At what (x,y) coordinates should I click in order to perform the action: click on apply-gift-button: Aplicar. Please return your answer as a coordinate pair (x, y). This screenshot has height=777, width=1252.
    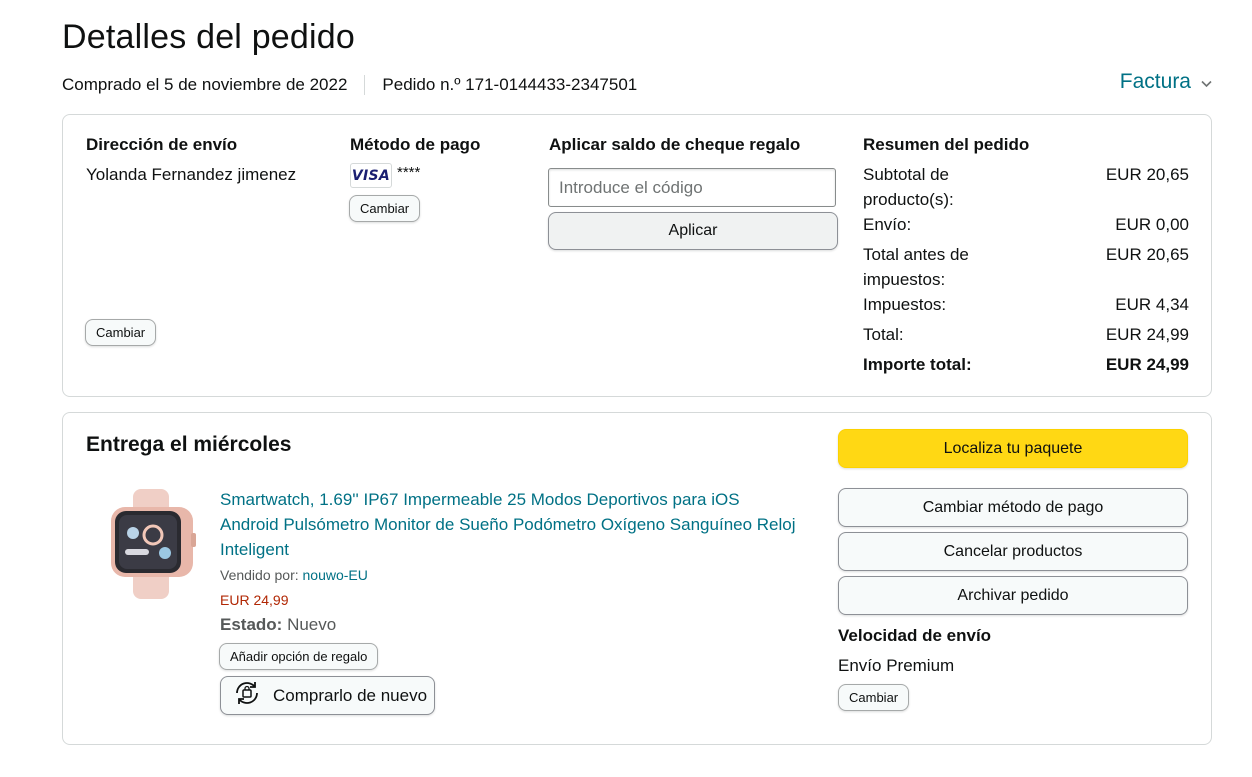
    Looking at the image, I should click on (693, 231).